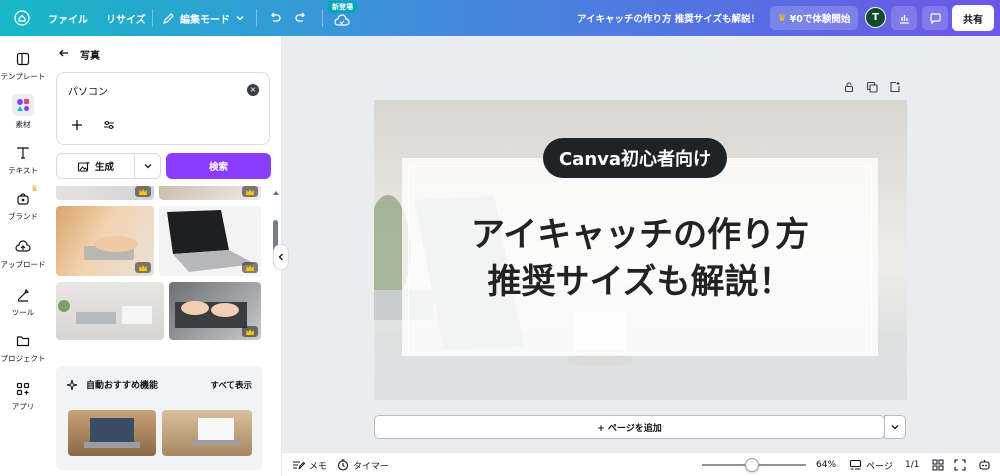 This screenshot has width=1000, height=476. I want to click on rail-item-tools: ツール, so click(23, 302).